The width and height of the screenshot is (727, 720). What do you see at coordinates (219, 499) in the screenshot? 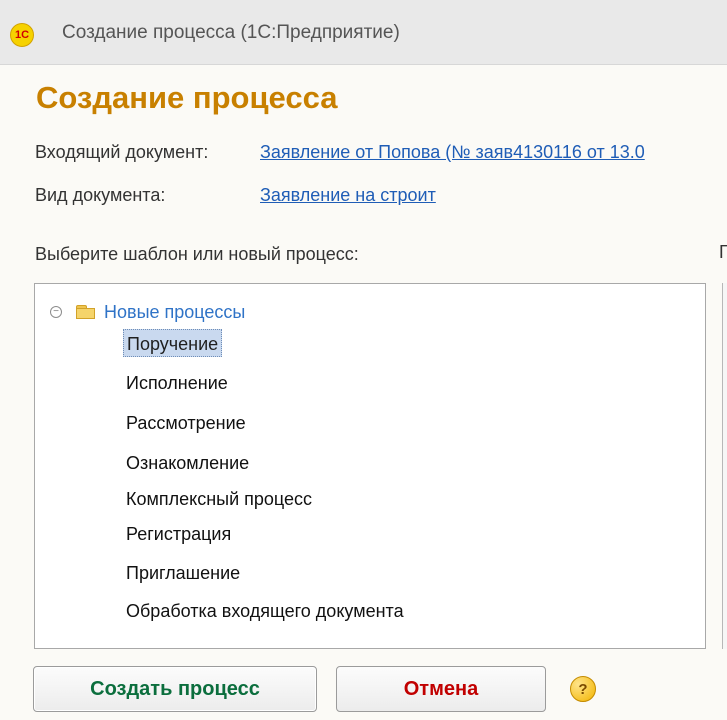
I see `process-template-5: Комплексный процесс` at bounding box center [219, 499].